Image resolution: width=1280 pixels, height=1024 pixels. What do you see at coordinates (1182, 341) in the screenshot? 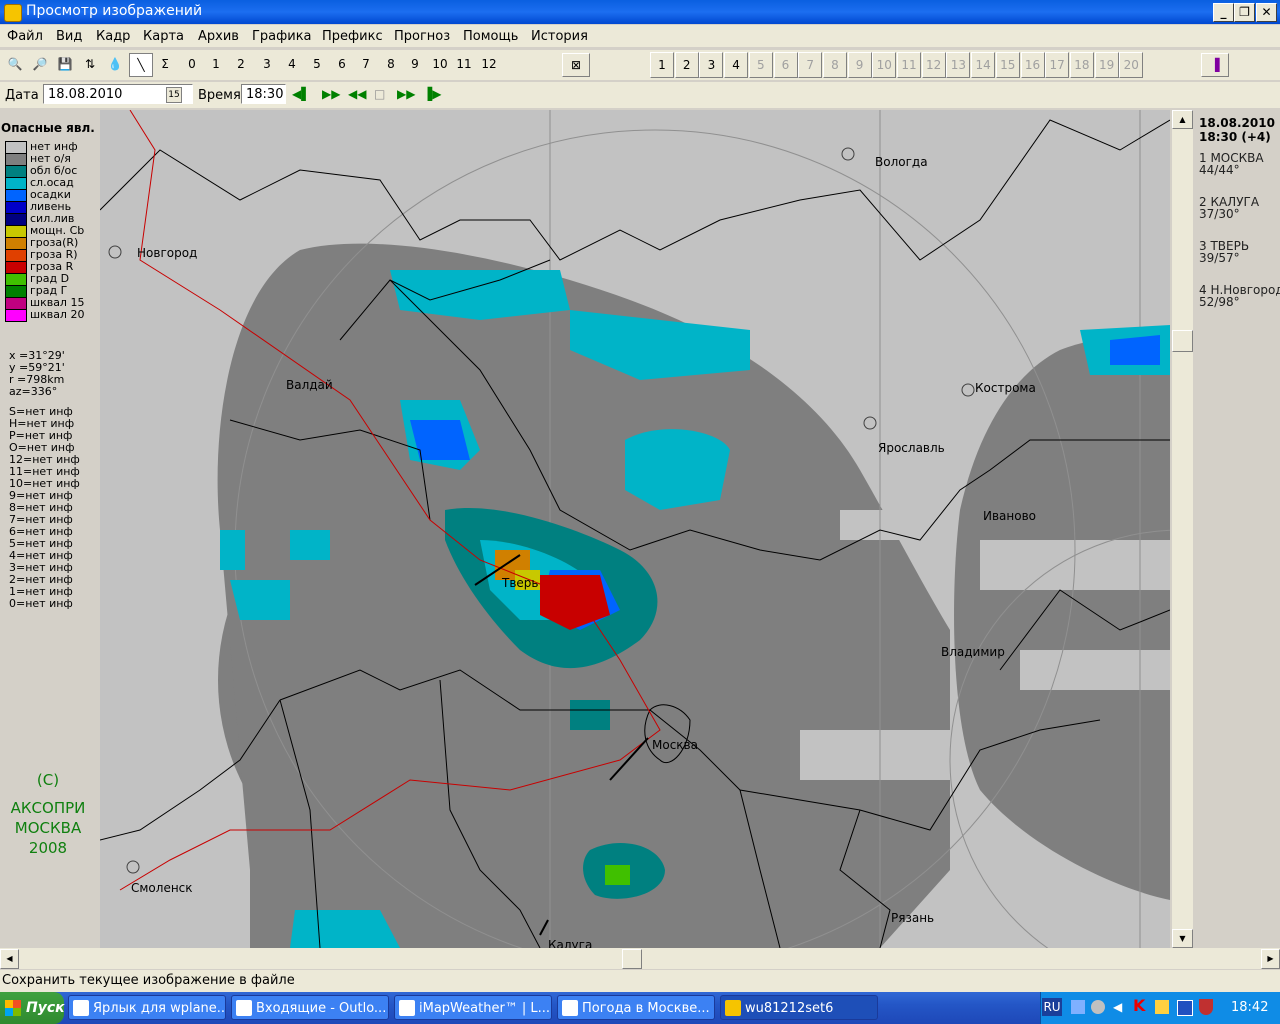
I see `scroll-thumb` at bounding box center [1182, 341].